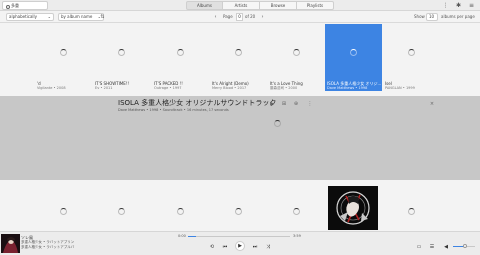 This screenshot has height=255, width=480. What do you see at coordinates (262, 17) in the screenshot?
I see `next-page-button: ›` at bounding box center [262, 17].